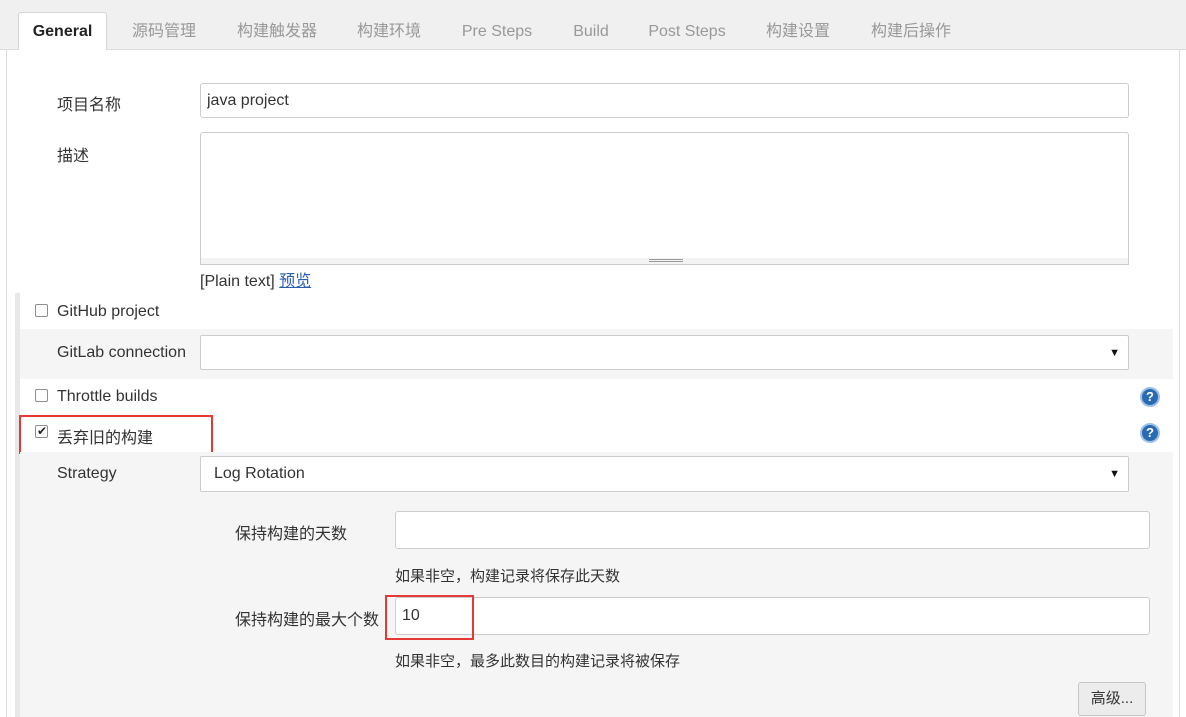 This screenshot has height=717, width=1186. What do you see at coordinates (116, 434) in the screenshot?
I see `discard-highlight-box` at bounding box center [116, 434].